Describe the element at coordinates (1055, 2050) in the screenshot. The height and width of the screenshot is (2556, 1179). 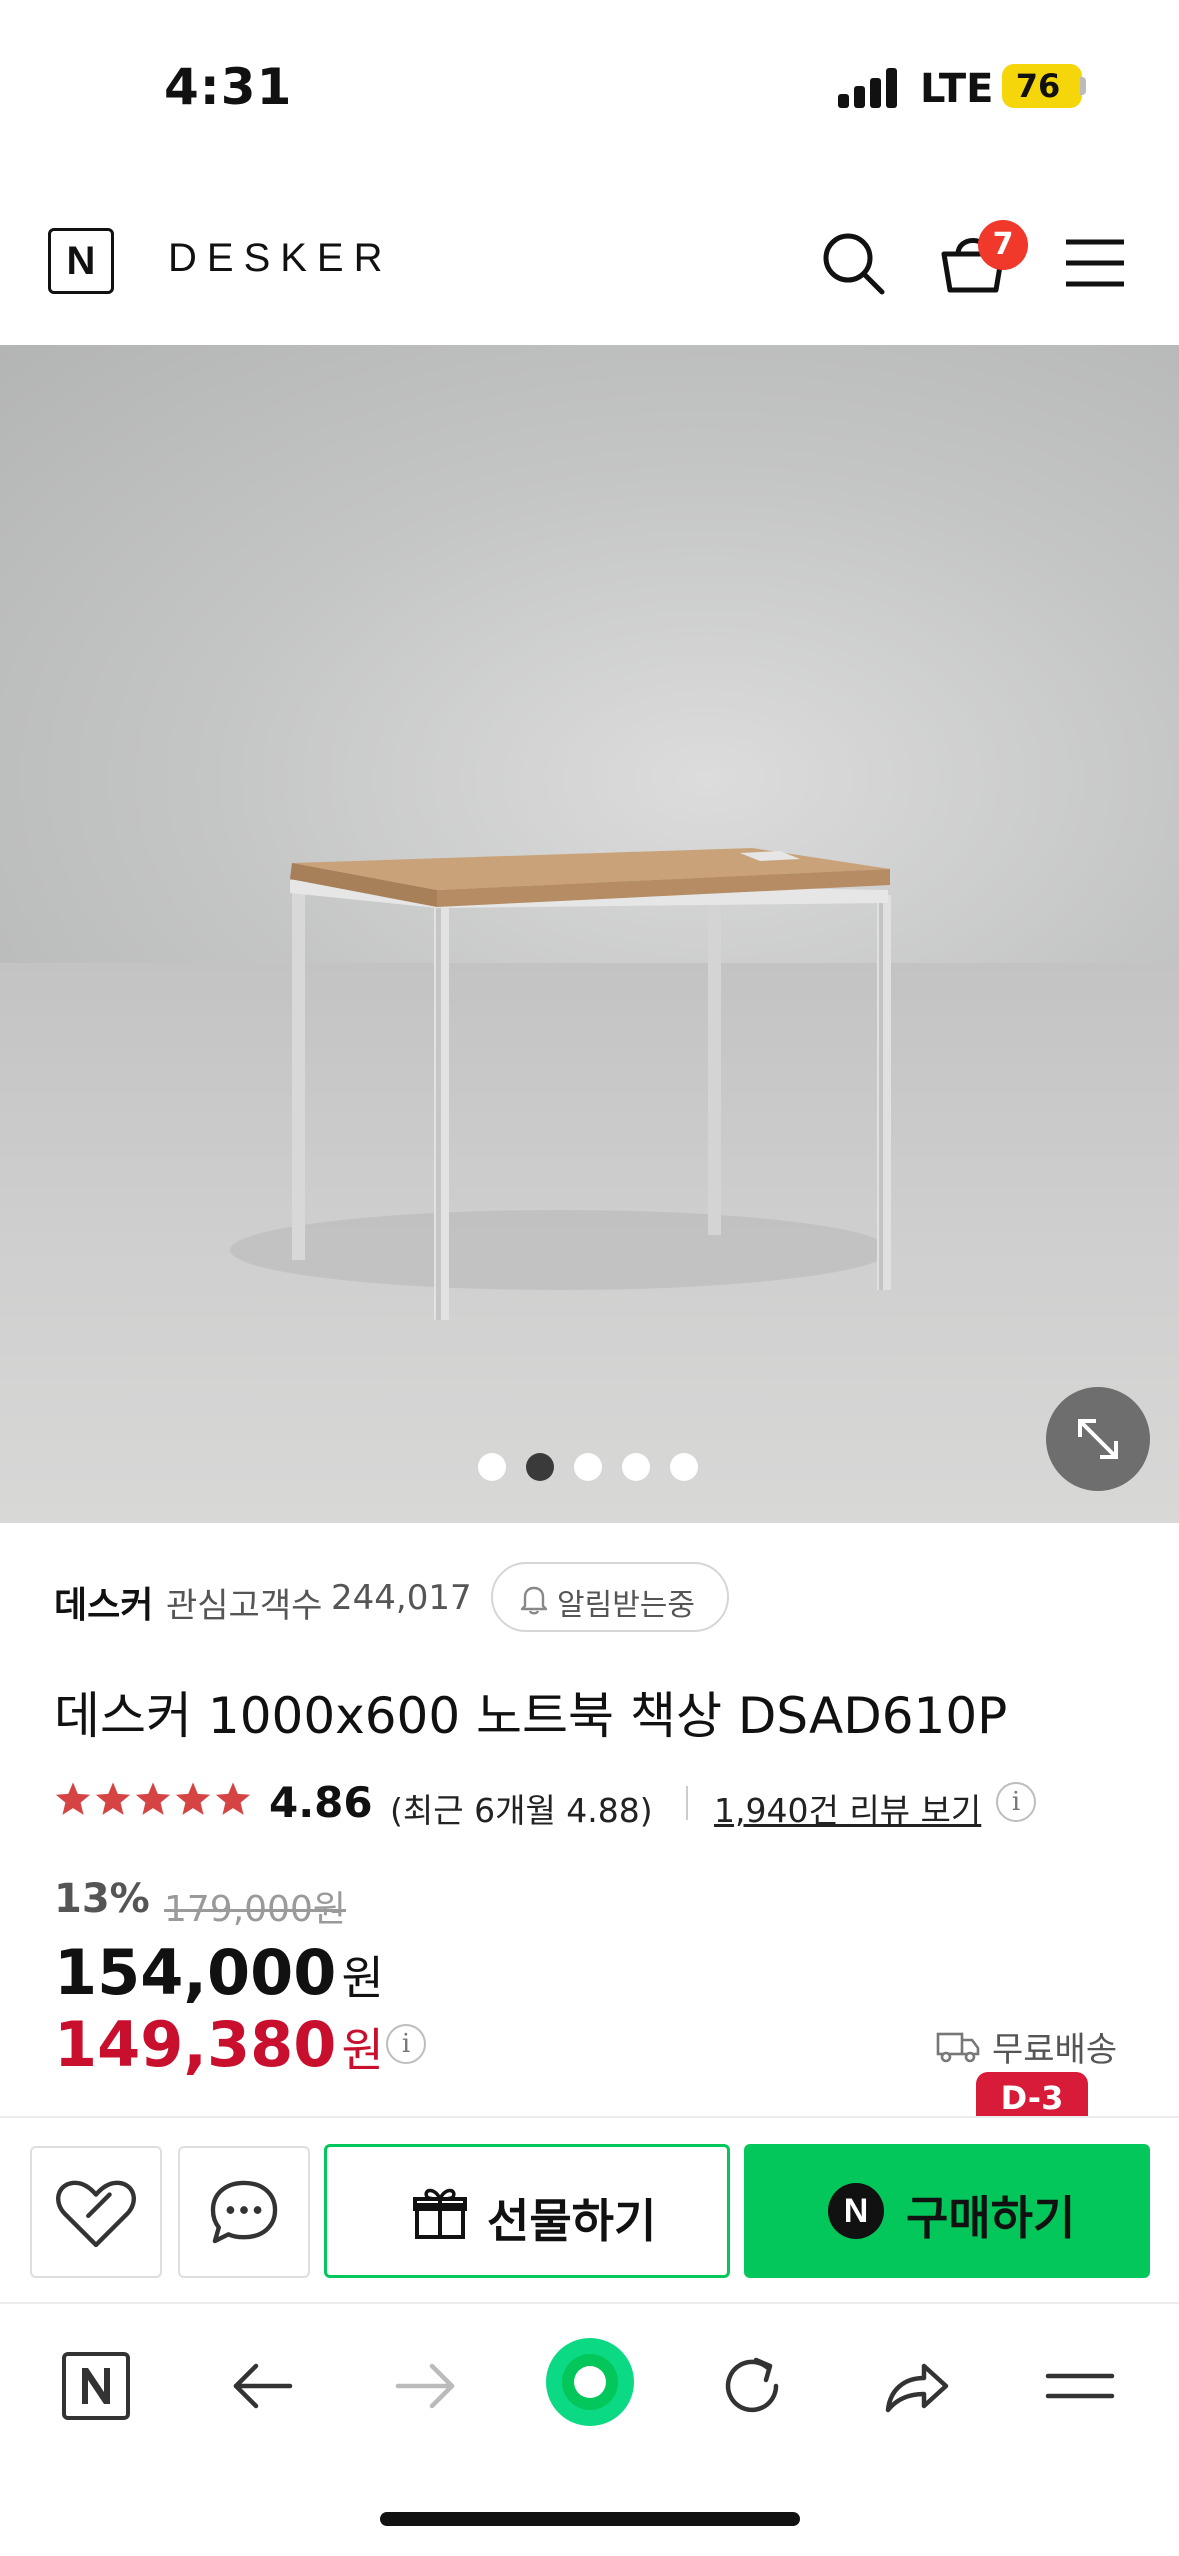
I see `shipping-label: 무료배송` at that location.